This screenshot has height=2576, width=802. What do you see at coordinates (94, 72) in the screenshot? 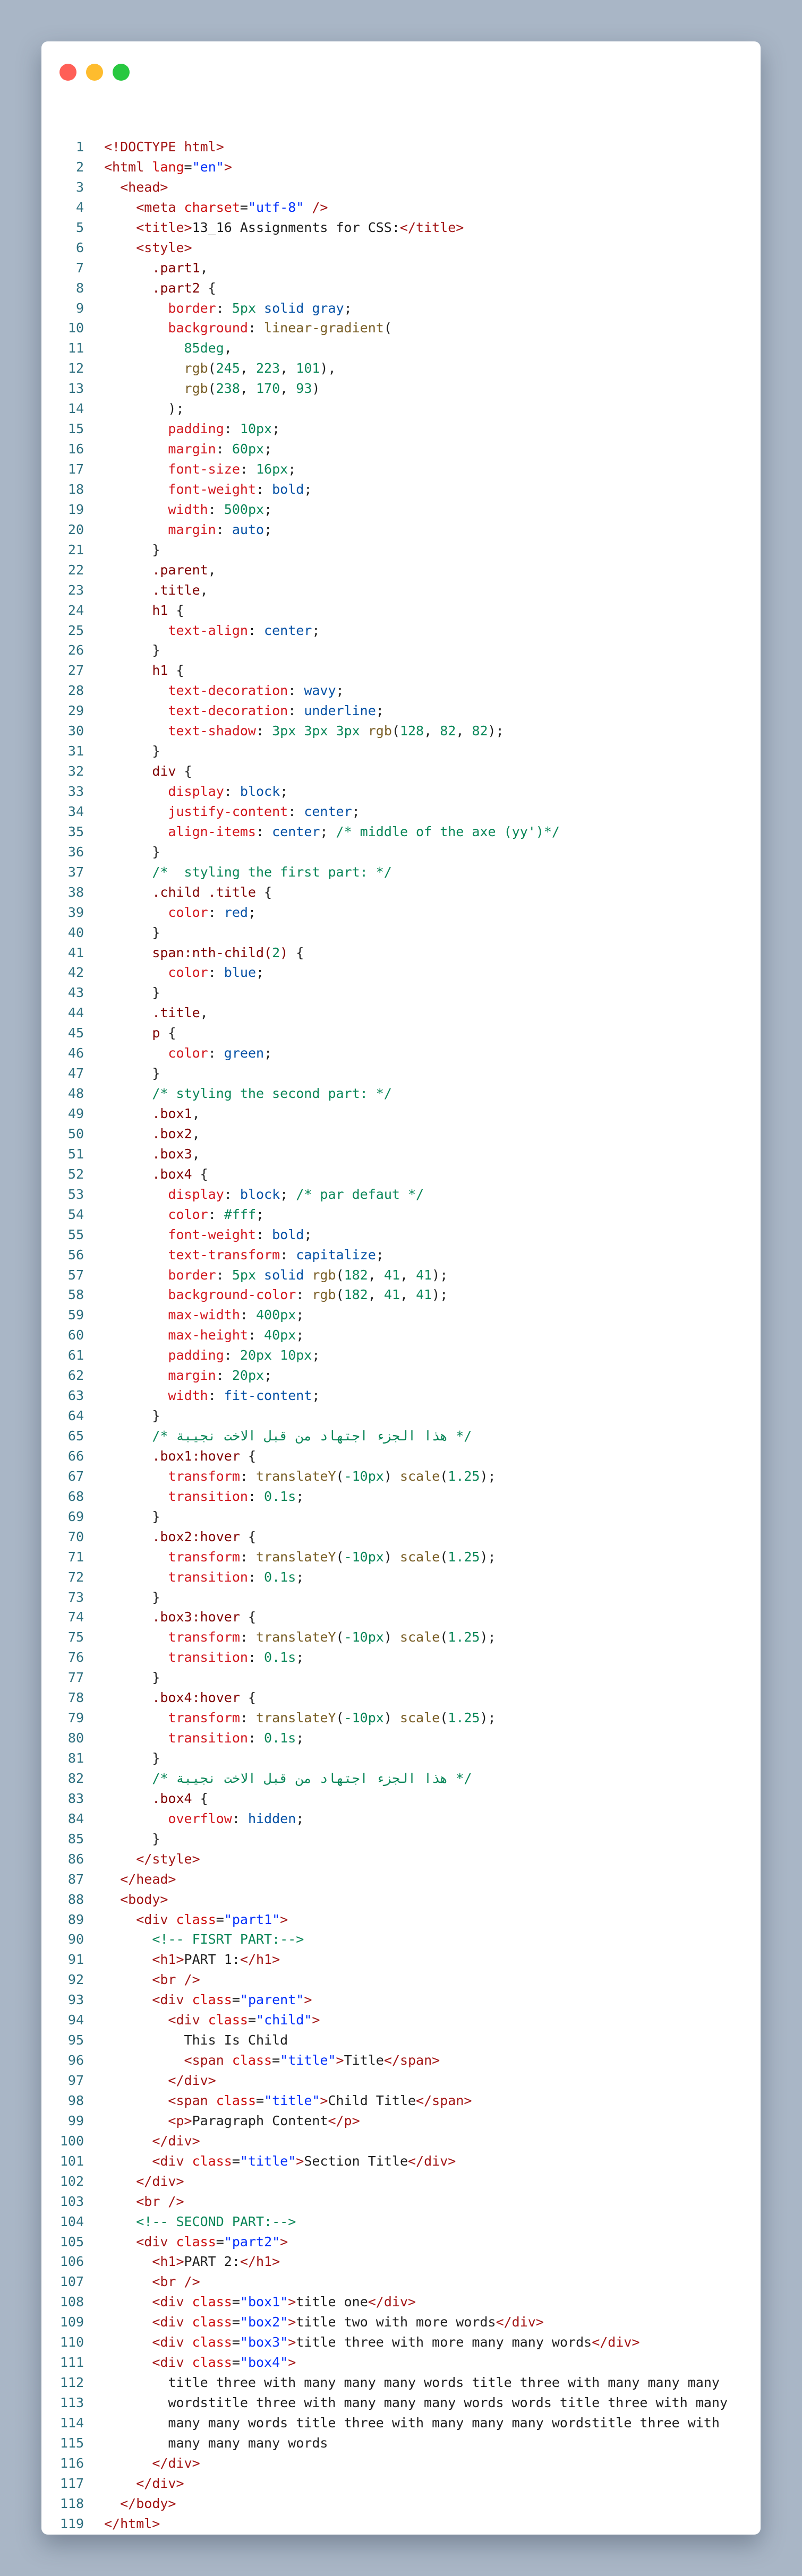
I see `minimize-window-icon` at bounding box center [94, 72].